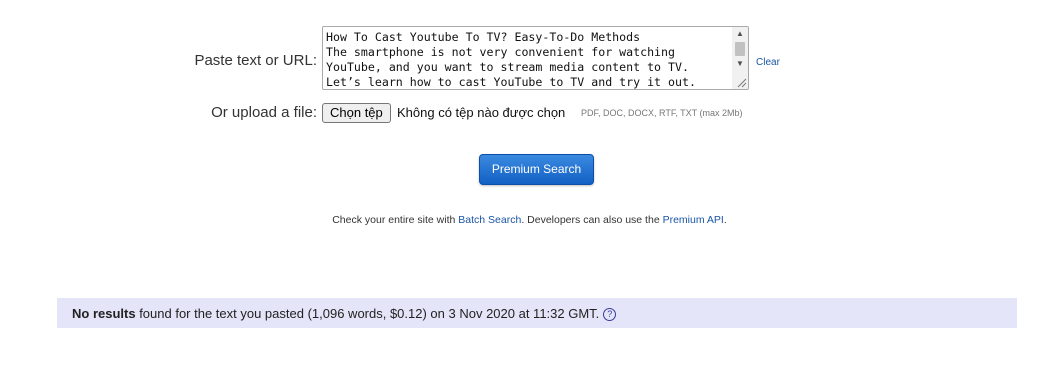 The height and width of the screenshot is (371, 1059). Describe the element at coordinates (592, 220) in the screenshot. I see `info-middle: . Developers can also use the` at that location.